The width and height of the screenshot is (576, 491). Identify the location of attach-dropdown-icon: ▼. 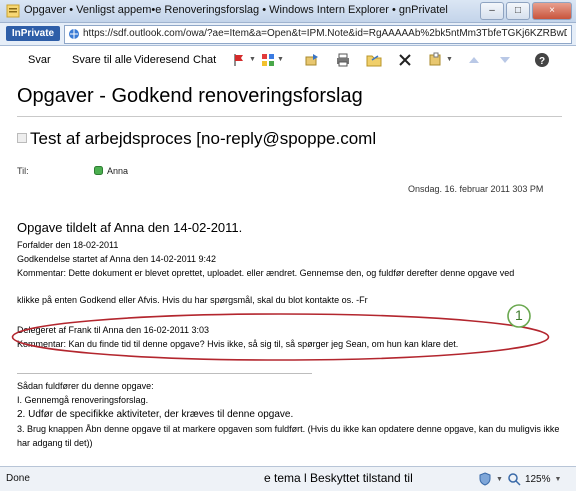
(449, 59).